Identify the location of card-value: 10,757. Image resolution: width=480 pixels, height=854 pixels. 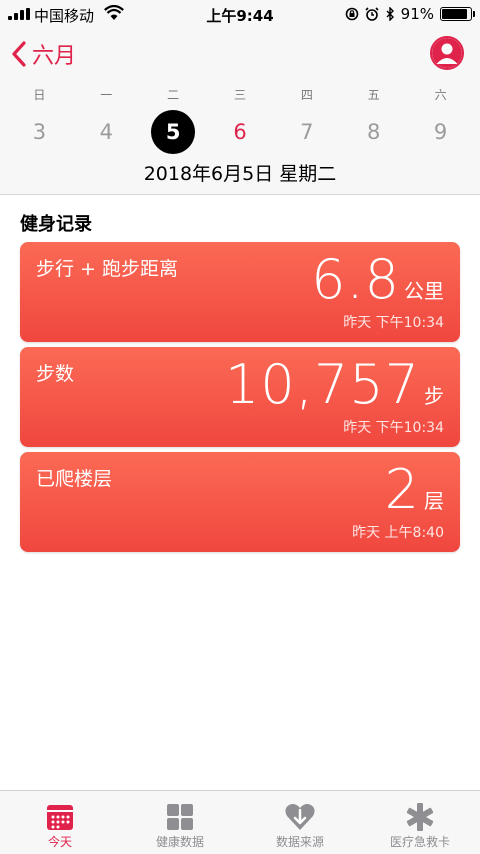
(322, 384).